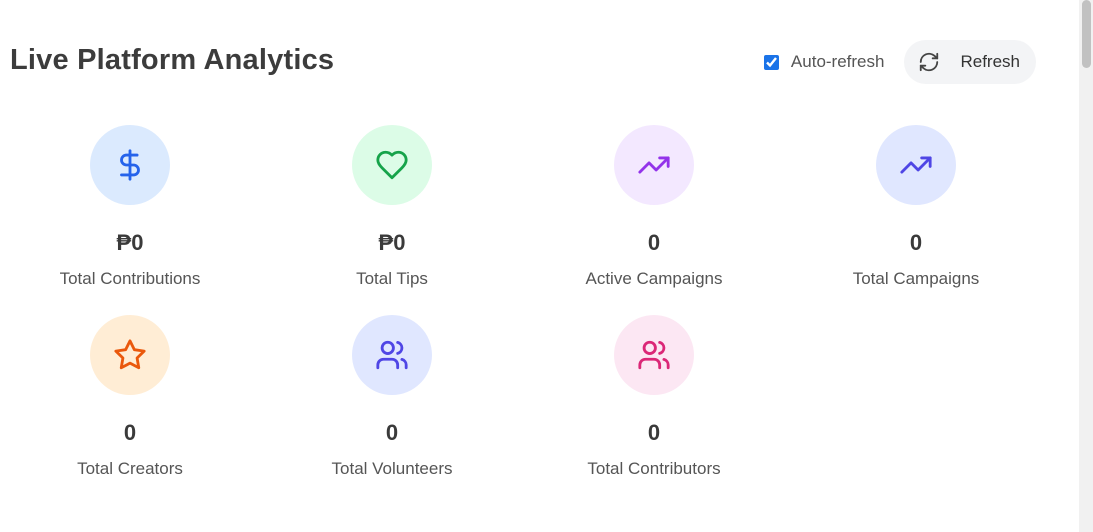 Image resolution: width=1093 pixels, height=532 pixels. I want to click on stat-total-campaigns: 0 Total Campaigns, so click(916, 207).